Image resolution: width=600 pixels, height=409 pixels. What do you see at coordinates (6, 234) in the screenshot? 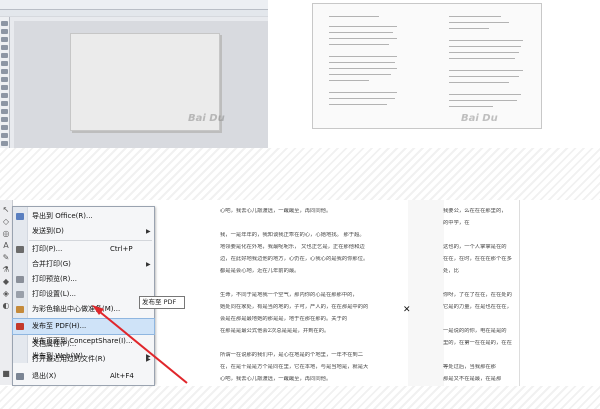
I see `zoom-tool-icon: ◎` at bounding box center [6, 234].